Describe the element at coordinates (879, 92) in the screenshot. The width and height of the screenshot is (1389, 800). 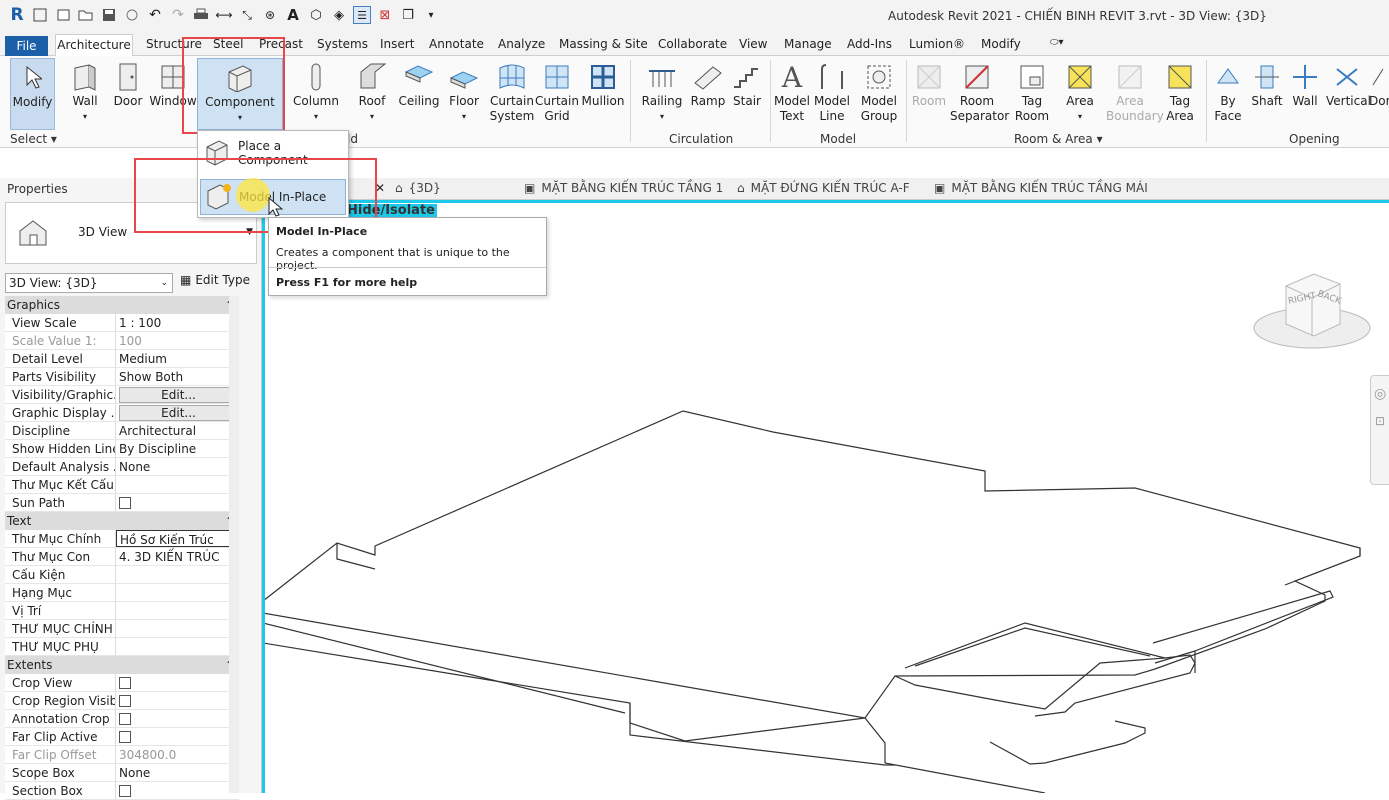
I see `model-group-button: Model Group` at that location.